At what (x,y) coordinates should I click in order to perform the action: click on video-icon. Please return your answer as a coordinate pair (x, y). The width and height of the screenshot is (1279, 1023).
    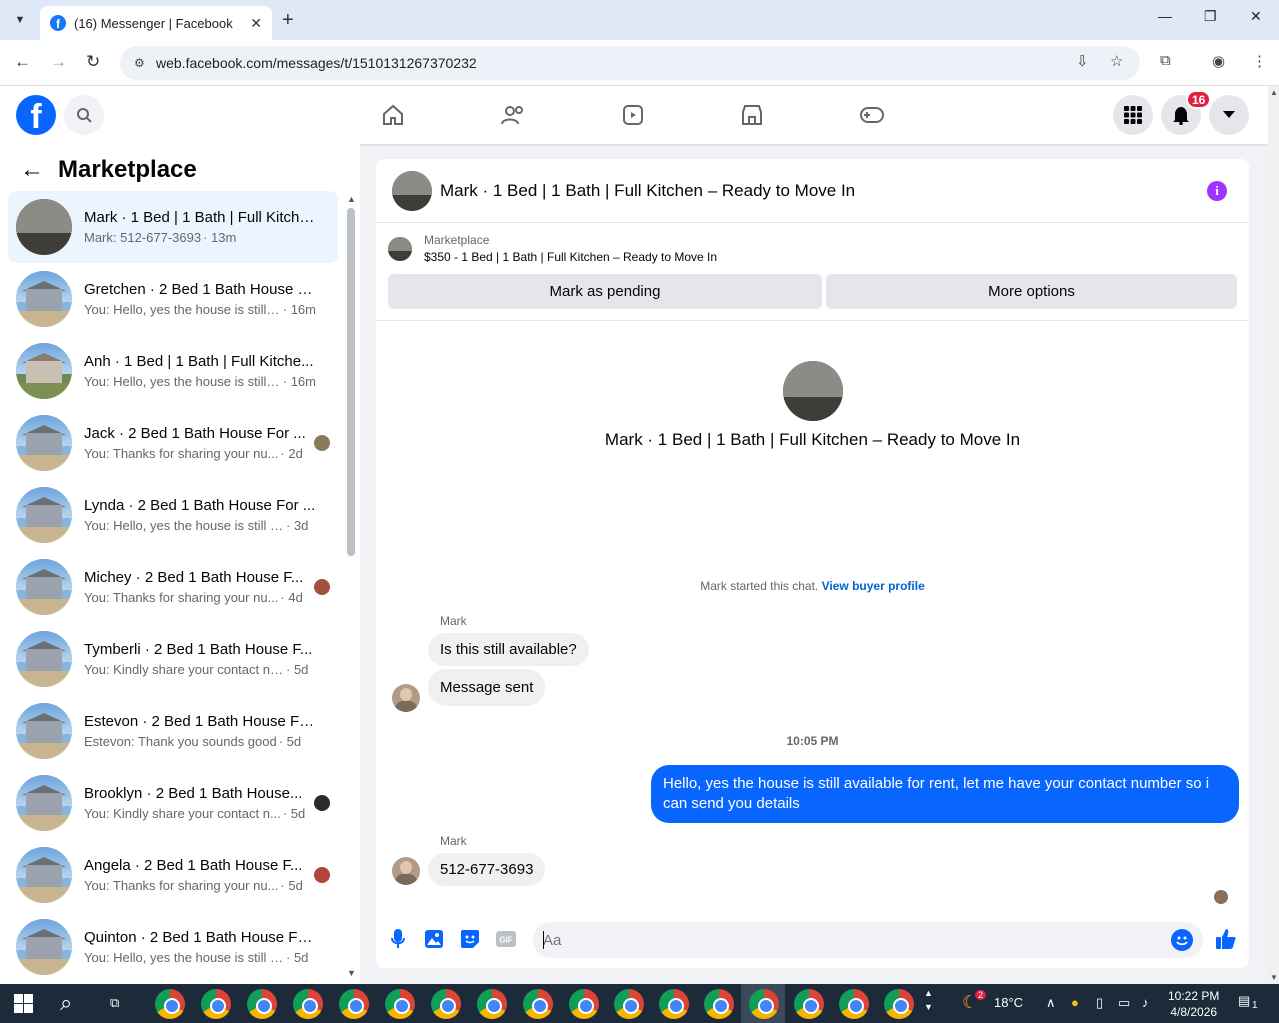
    Looking at the image, I should click on (633, 115).